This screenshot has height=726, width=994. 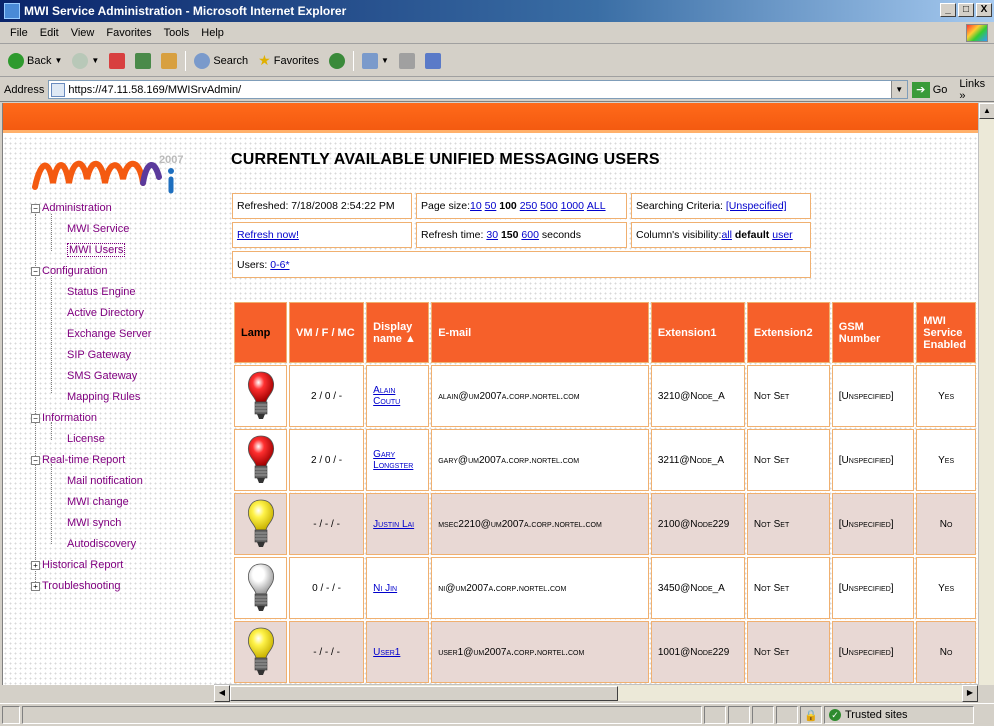 What do you see at coordinates (529, 206) in the screenshot?
I see `page-size-250: 250` at bounding box center [529, 206].